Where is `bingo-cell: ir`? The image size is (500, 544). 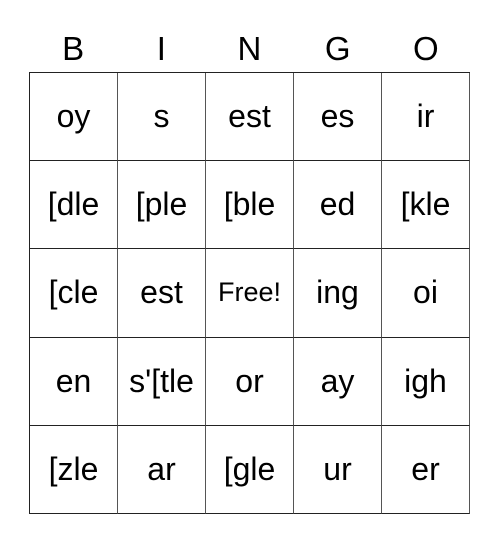 bingo-cell: ir is located at coordinates (426, 117).